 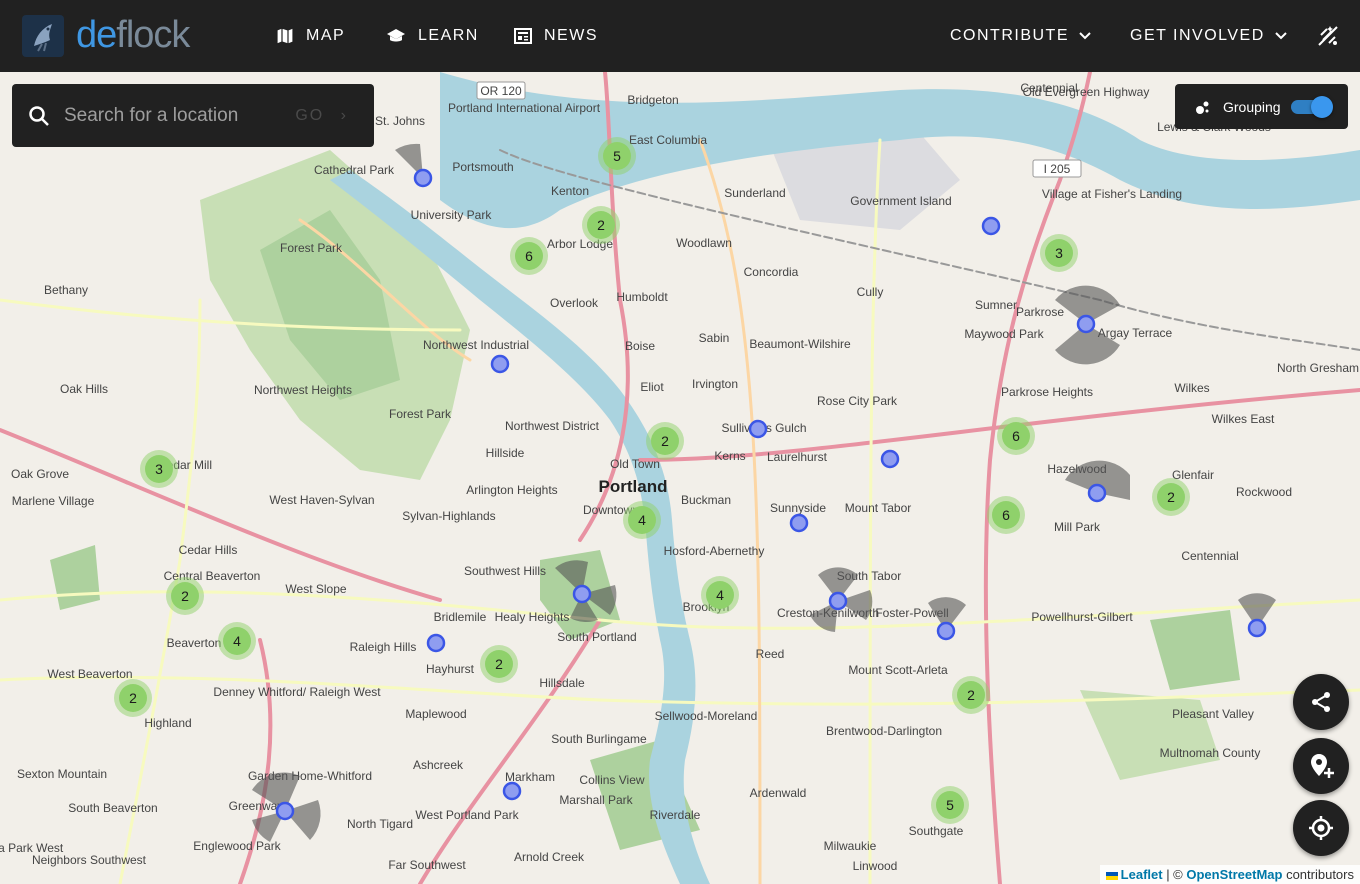 I want to click on place-label: Portsmouth, so click(x=482, y=167).